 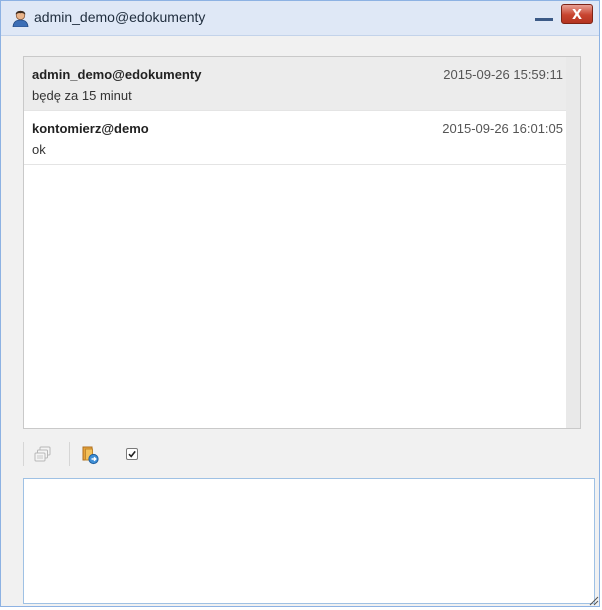 I want to click on close-button: X, so click(x=577, y=14).